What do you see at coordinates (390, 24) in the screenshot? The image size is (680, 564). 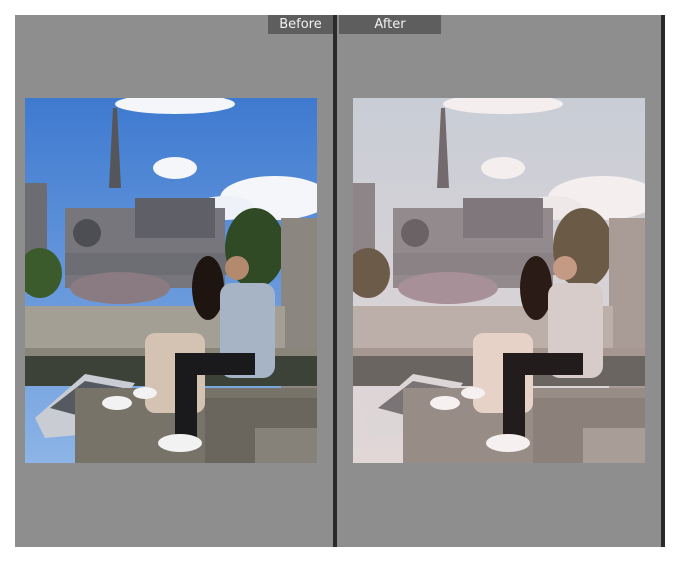 I see `after-label: After` at bounding box center [390, 24].